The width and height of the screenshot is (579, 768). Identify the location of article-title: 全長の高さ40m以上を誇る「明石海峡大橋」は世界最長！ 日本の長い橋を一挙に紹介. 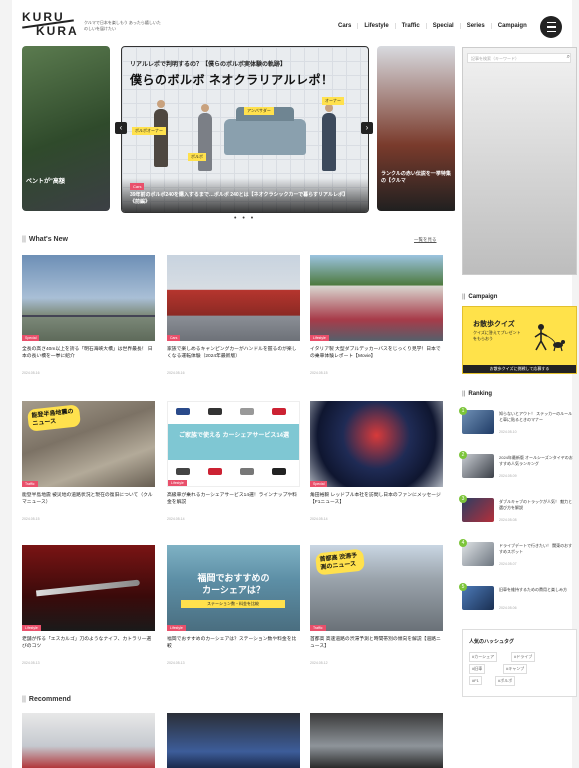
(87, 353).